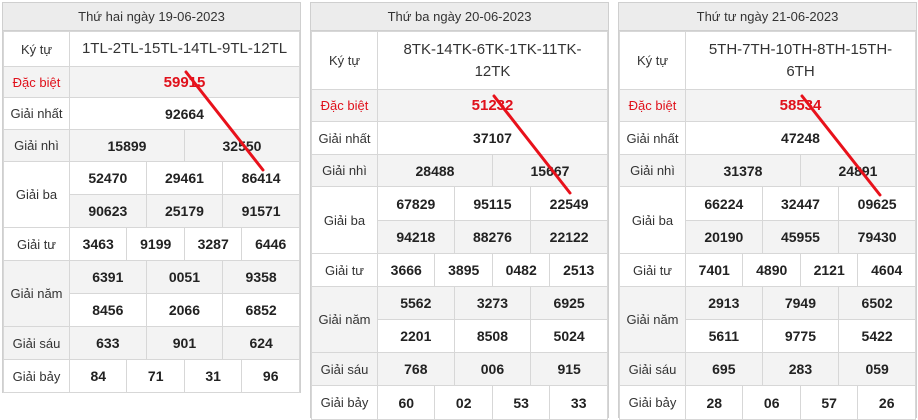  Describe the element at coordinates (98, 376) in the screenshot. I see `seventh-prize-1: 84` at that location.